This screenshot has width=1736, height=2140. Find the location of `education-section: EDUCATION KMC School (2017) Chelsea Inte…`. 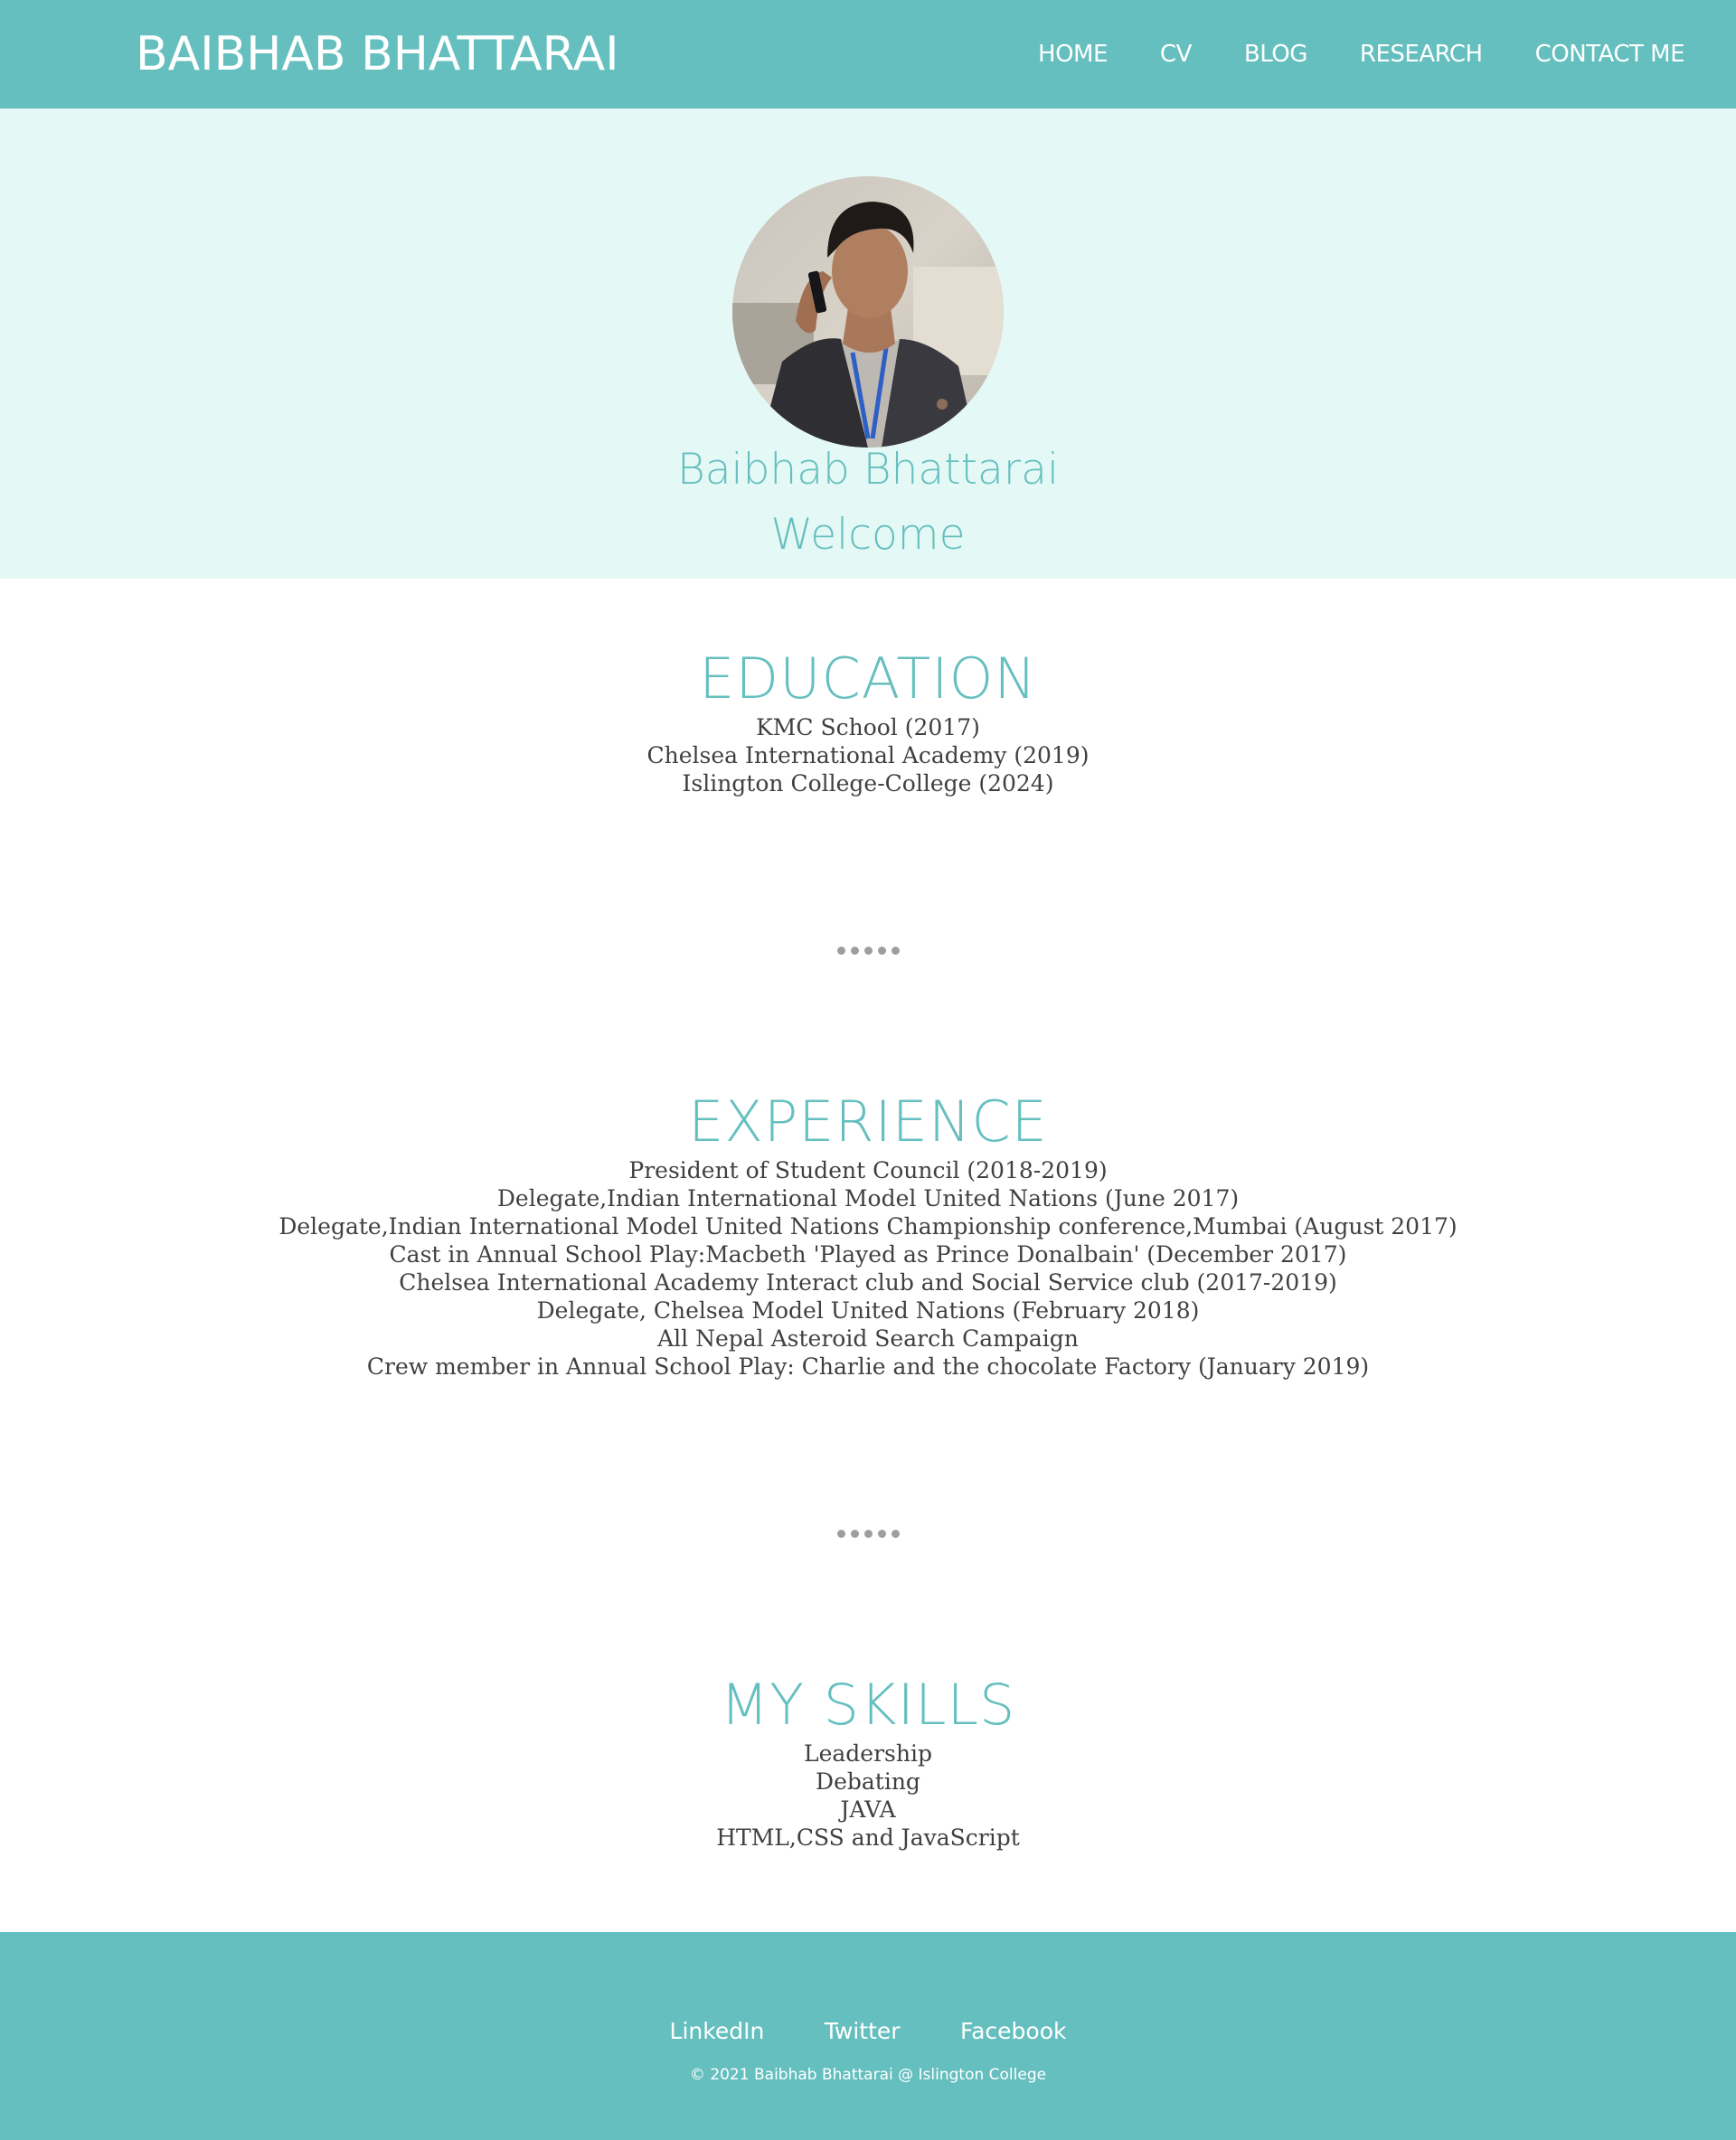

education-section: EDUCATION KMC School (2017) Chelsea Inte… is located at coordinates (868, 720).